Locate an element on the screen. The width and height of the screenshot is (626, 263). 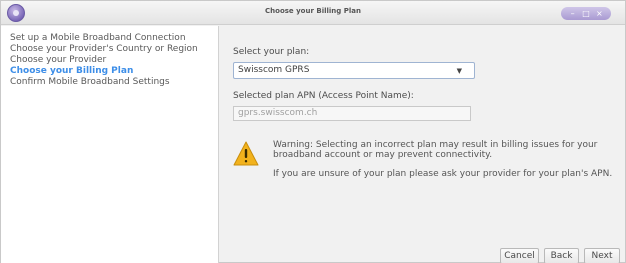
plan-select-value: Swisscom GPRS is located at coordinates (274, 70).